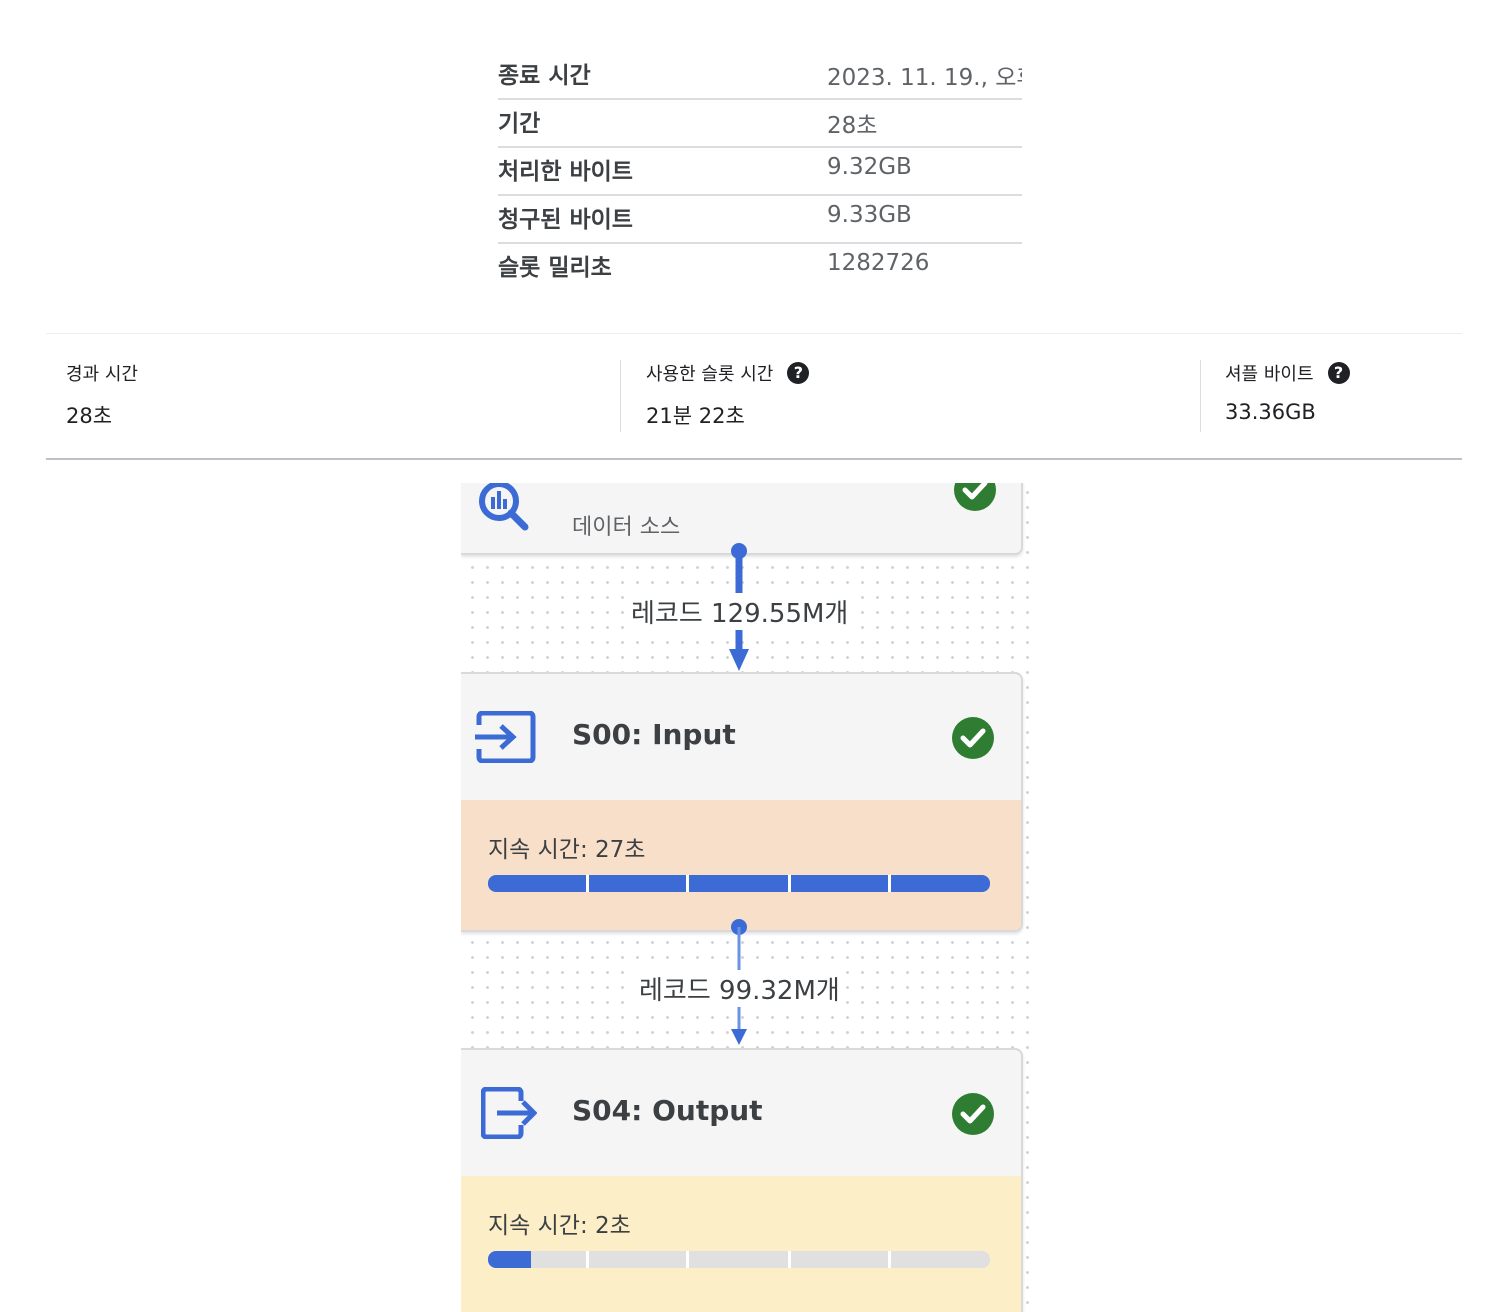  Describe the element at coordinates (728, 396) in the screenshot. I see `stat-slot-time: 사용한 슬롯 시간 ? 21분 22초` at that location.